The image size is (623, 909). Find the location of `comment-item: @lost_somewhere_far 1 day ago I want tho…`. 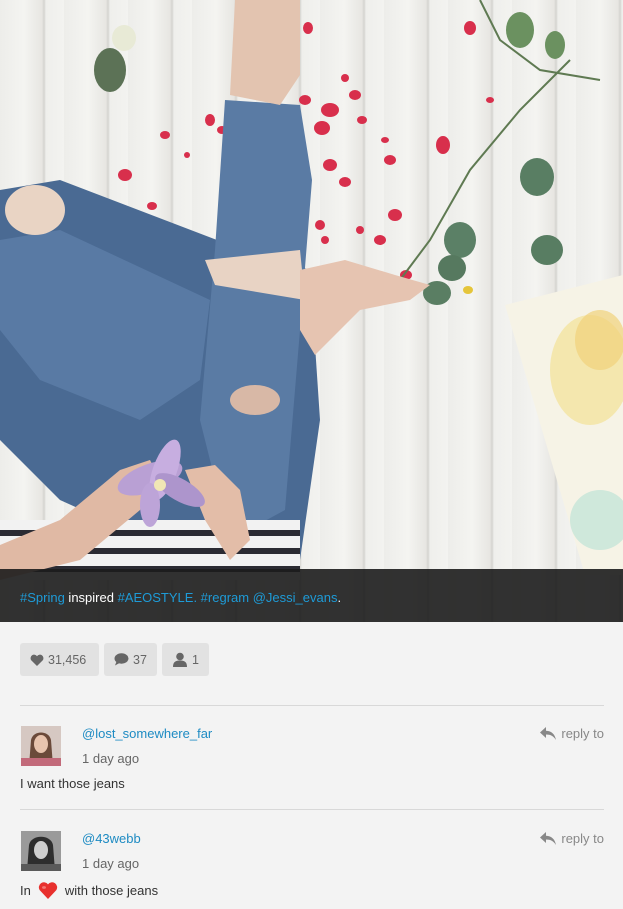

comment-item: @lost_somewhere_far 1 day ago I want tho… is located at coordinates (312, 774).